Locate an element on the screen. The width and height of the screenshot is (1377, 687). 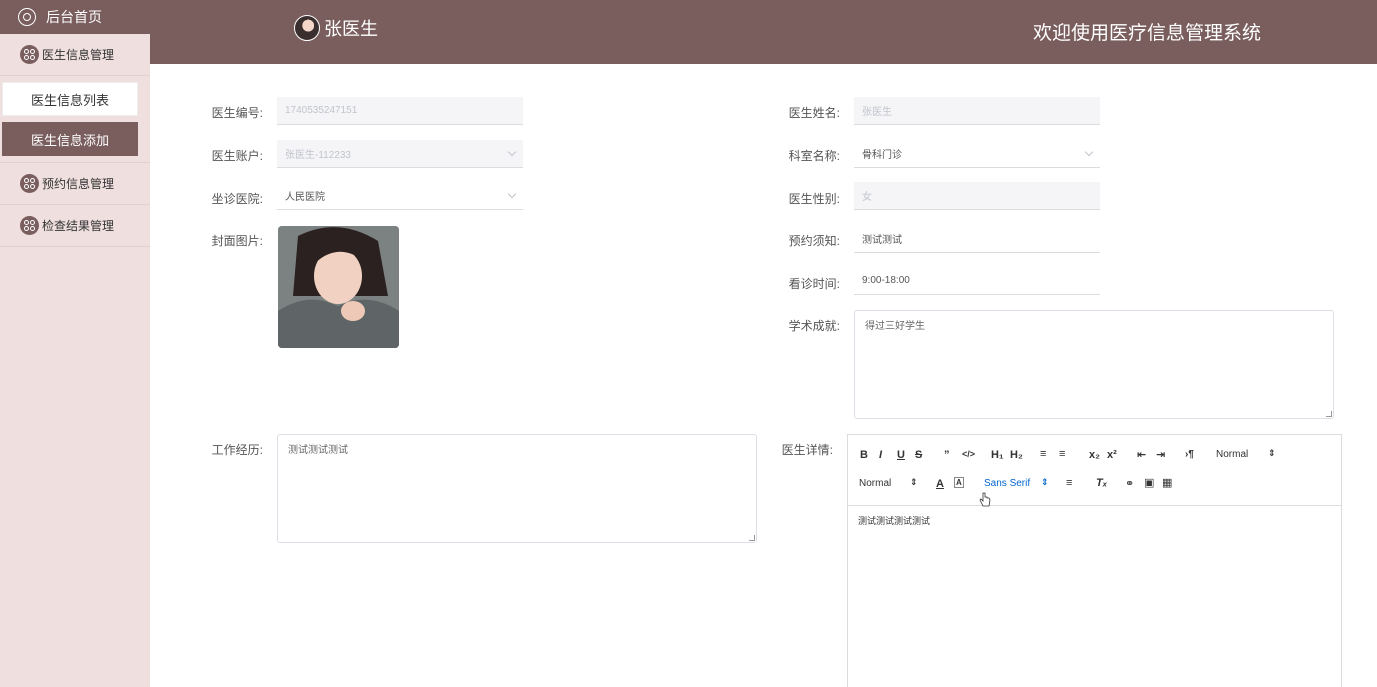
department-value: 骨科门诊 is located at coordinates (882, 155).